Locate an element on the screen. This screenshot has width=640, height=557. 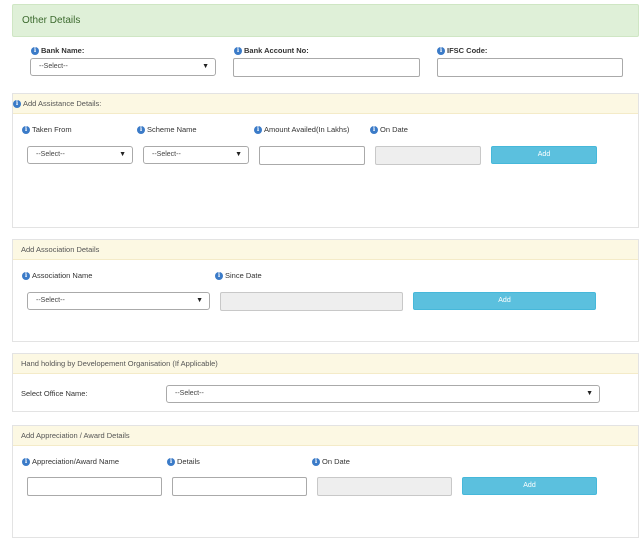
ifsc-label: i IFSC Code: is located at coordinates (462, 50).